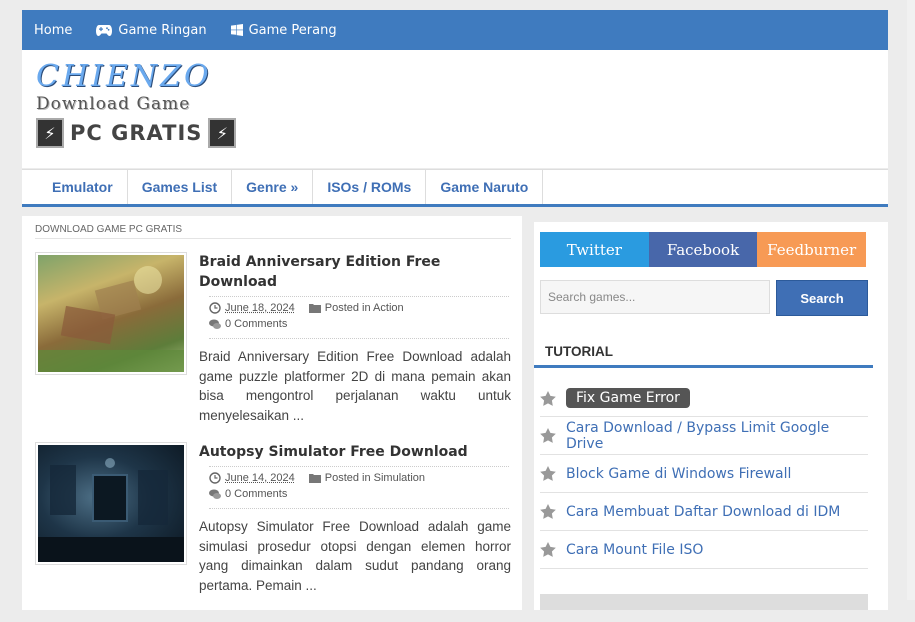 The width and height of the screenshot is (915, 622). I want to click on list-item: Cara Mount File ISO, so click(704, 550).